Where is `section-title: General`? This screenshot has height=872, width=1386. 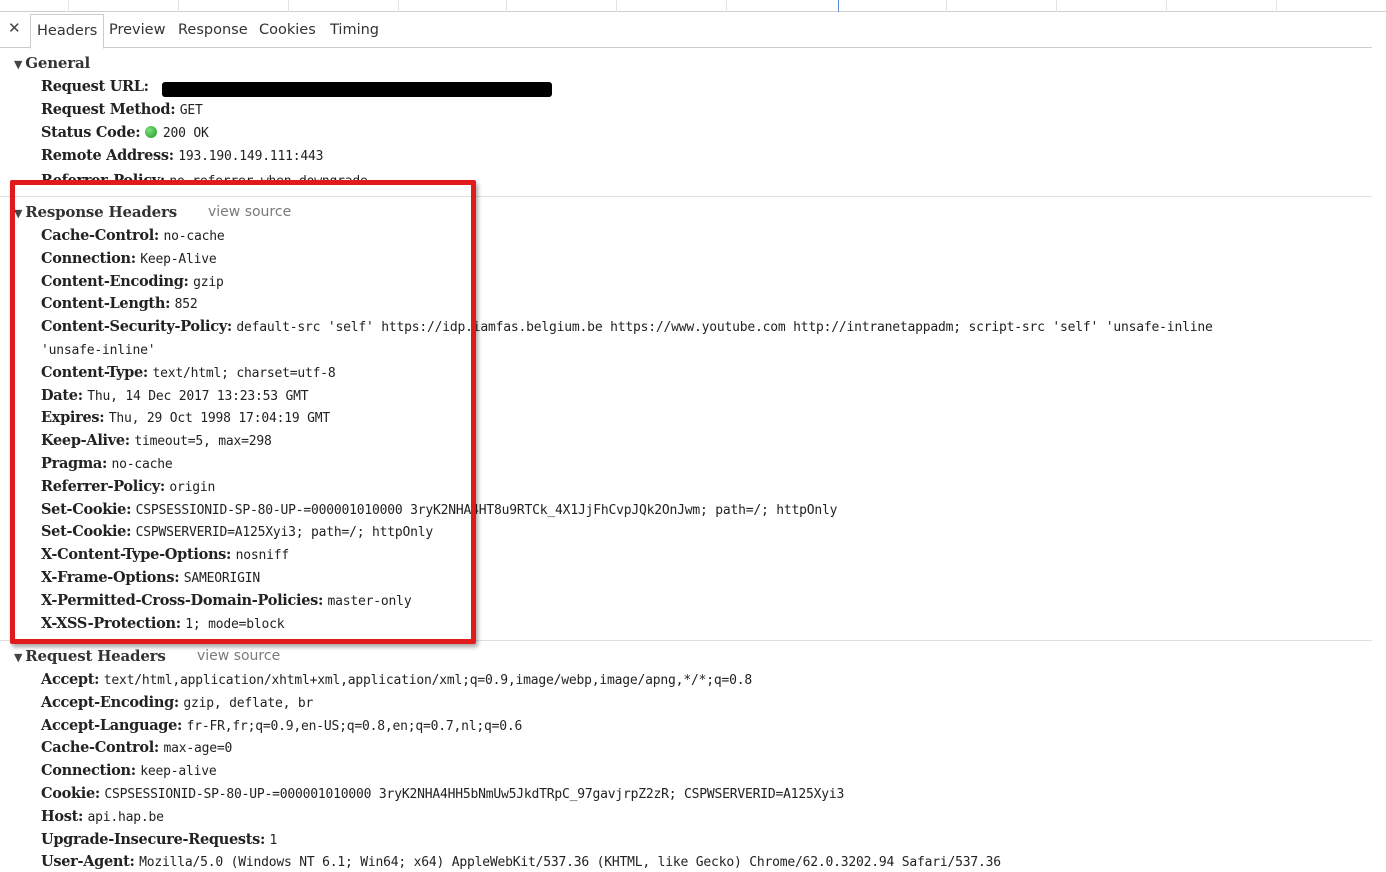
section-title: General is located at coordinates (57, 63).